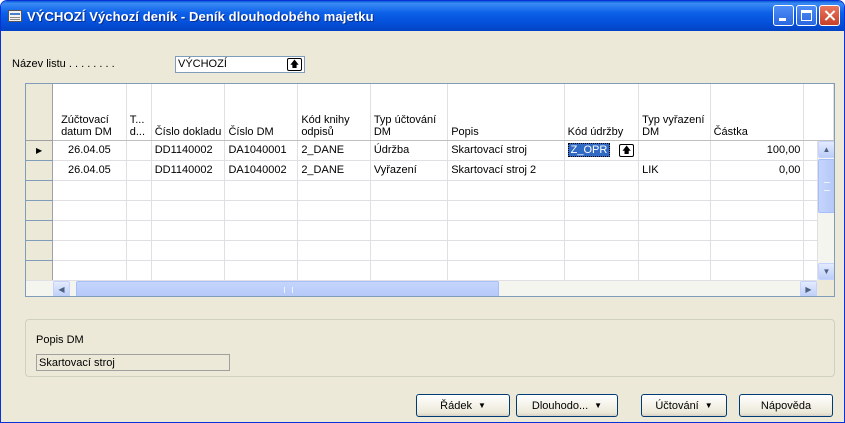  Describe the element at coordinates (674, 150) in the screenshot. I see `cell-disposal-type` at that location.